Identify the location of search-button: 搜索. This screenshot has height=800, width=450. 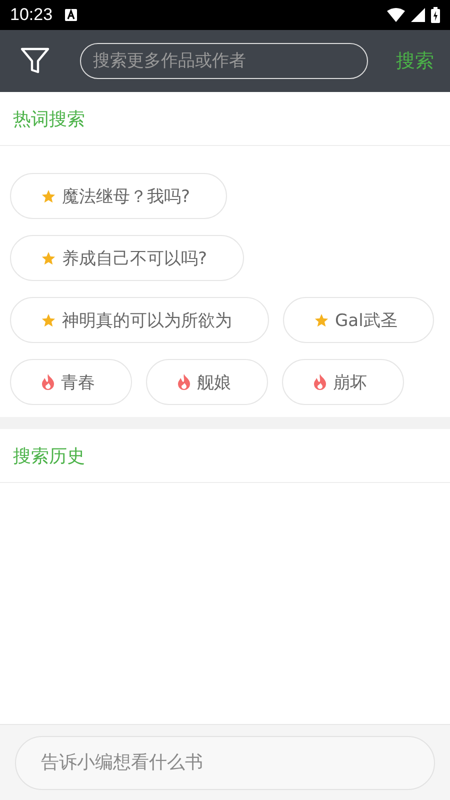
(415, 61).